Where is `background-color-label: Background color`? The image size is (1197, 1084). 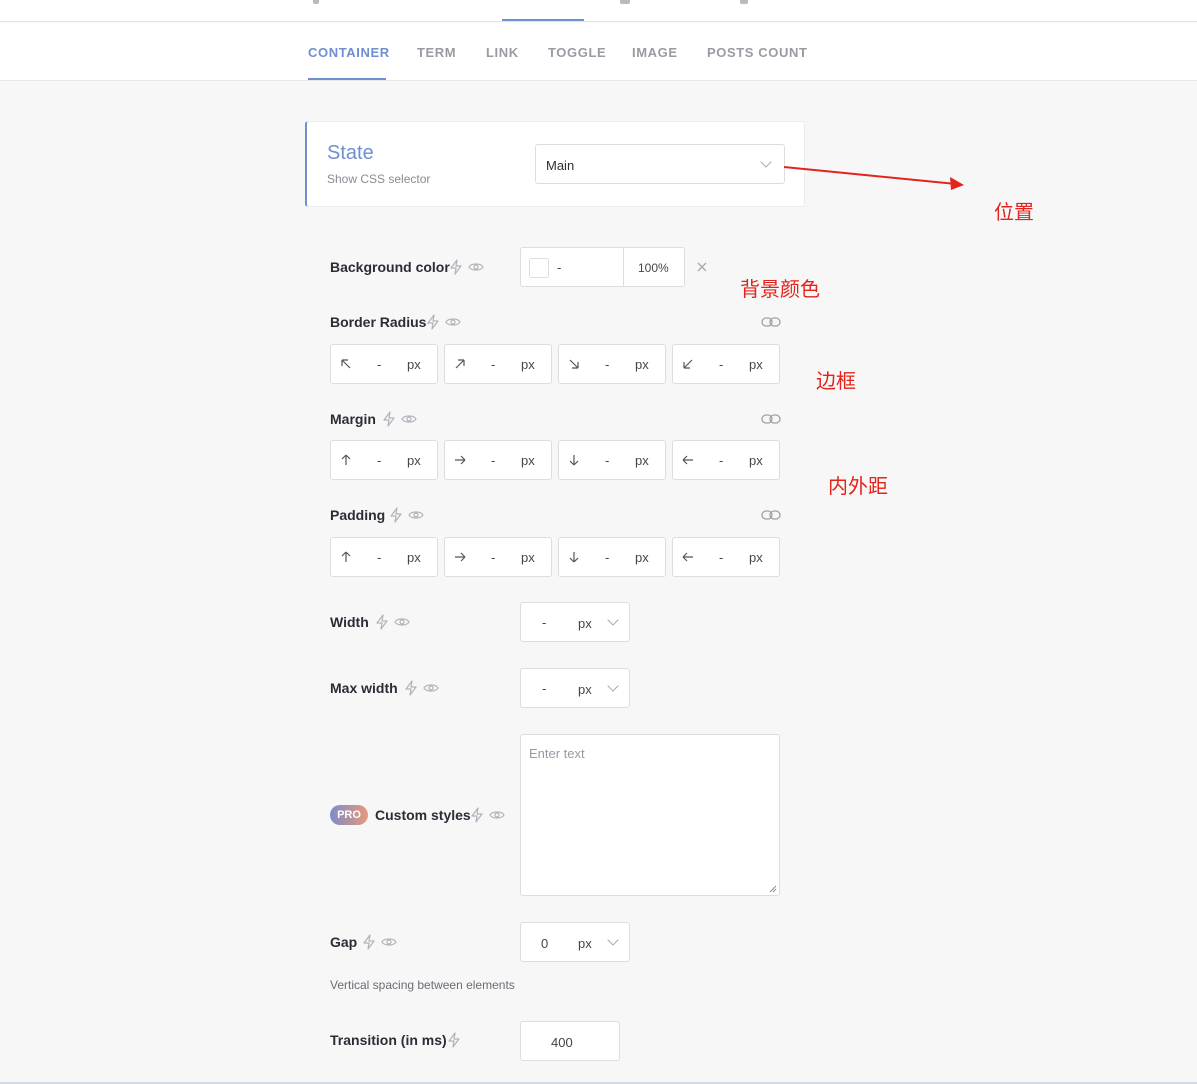 background-color-label: Background color is located at coordinates (390, 267).